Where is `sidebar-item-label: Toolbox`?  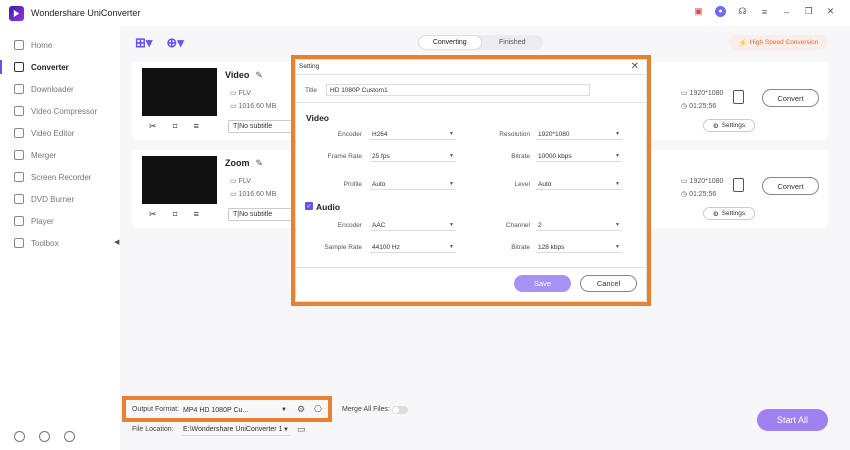 sidebar-item-label: Toolbox is located at coordinates (45, 243).